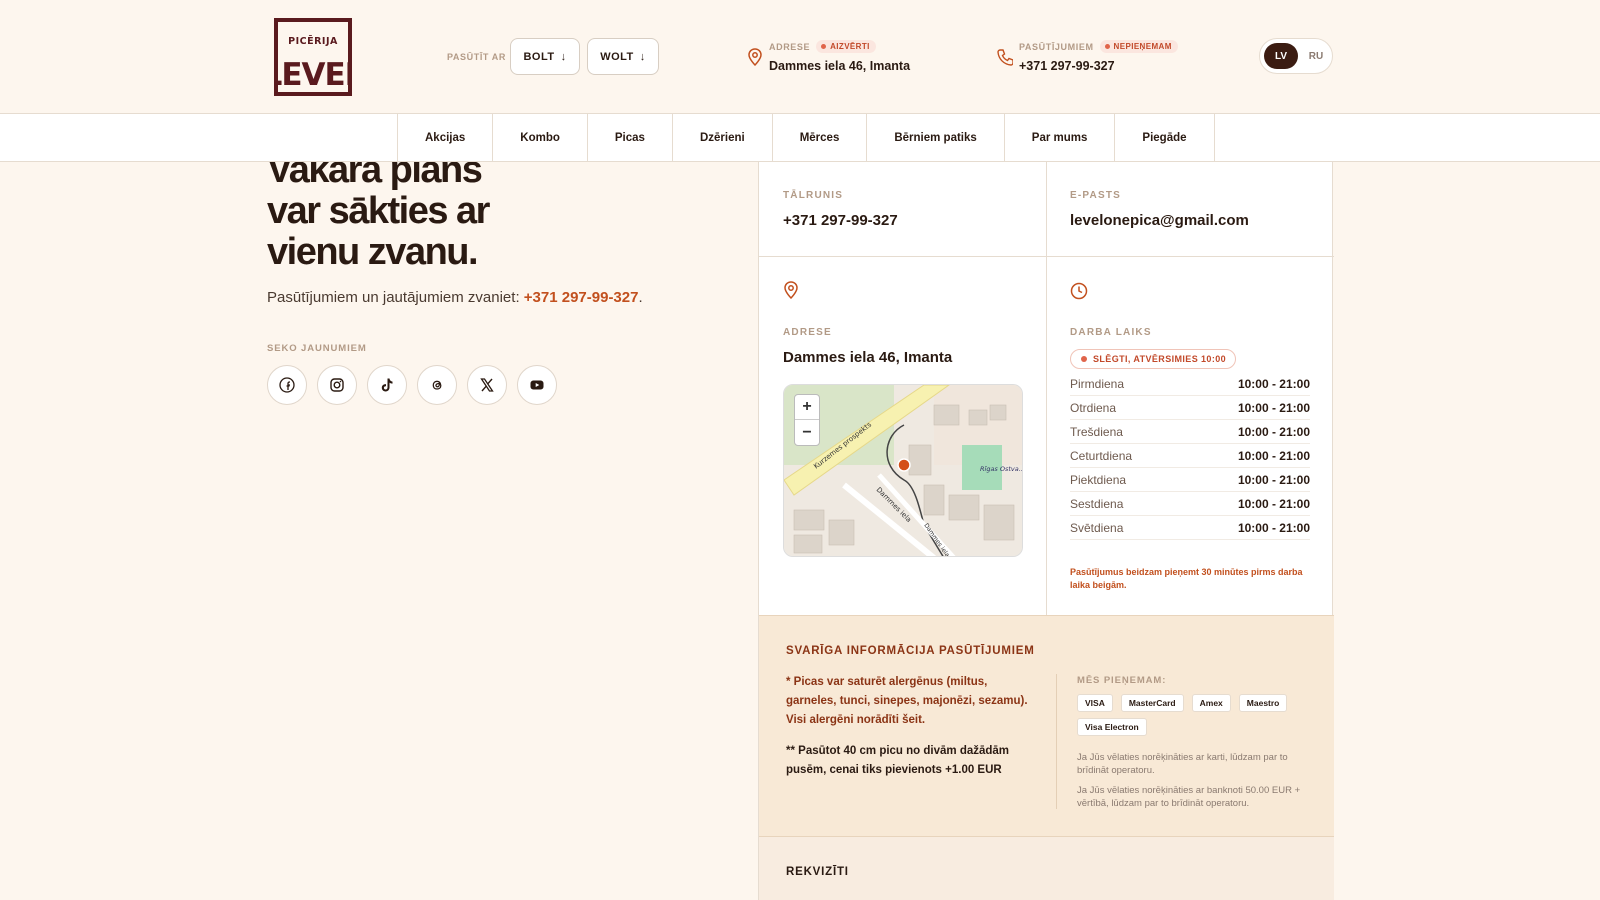  Describe the element at coordinates (820, 138) in the screenshot. I see `nav-item-merces: Mērces` at that location.